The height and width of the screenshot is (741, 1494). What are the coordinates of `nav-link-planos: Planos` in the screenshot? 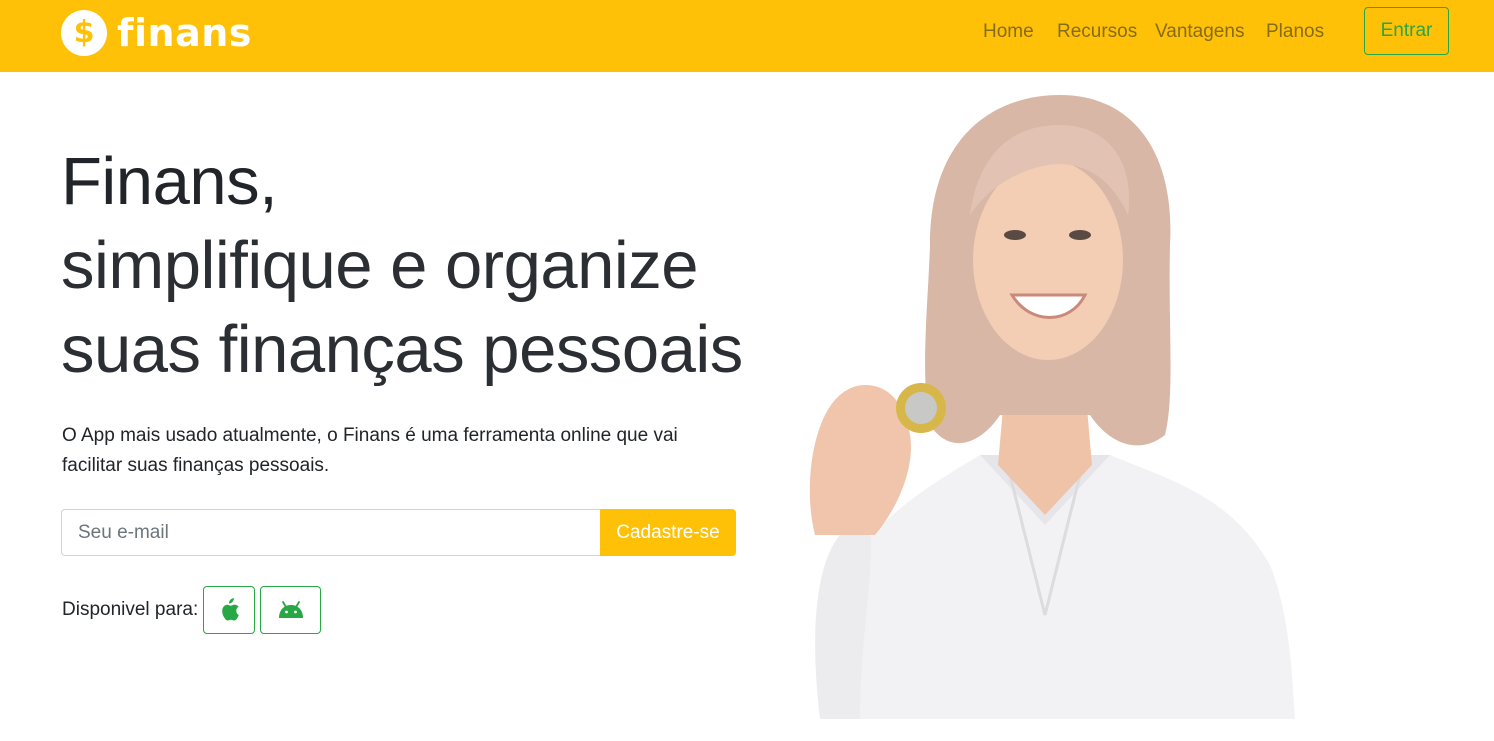 It's located at (1295, 32).